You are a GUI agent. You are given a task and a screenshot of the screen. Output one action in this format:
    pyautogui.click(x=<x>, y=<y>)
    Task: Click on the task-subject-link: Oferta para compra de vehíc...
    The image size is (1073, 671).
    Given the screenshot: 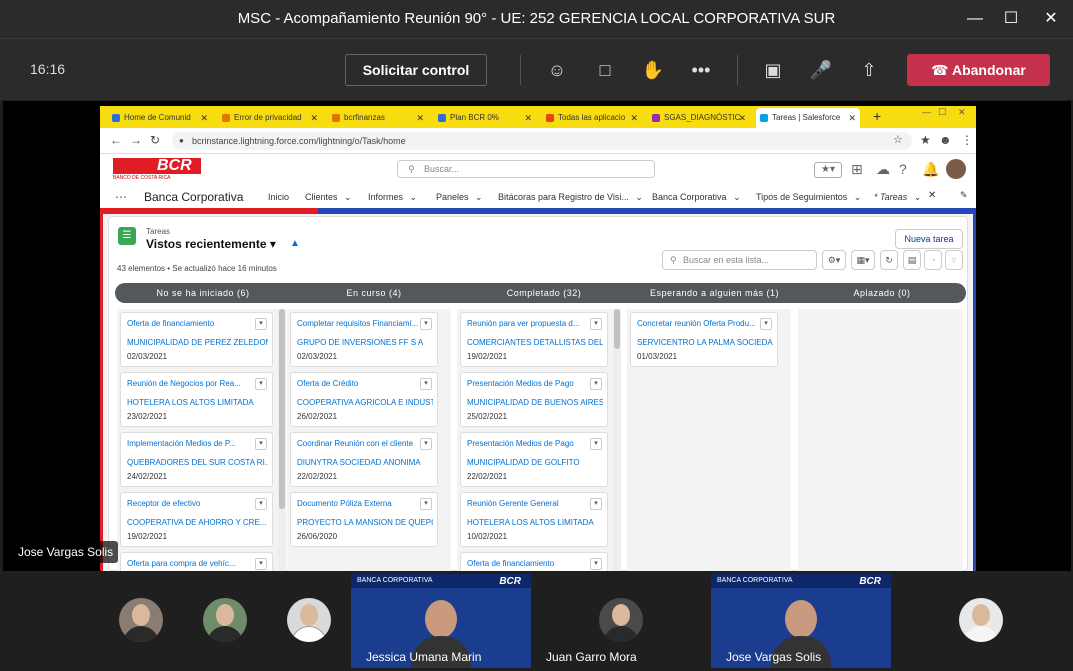 What is the action you would take?
    pyautogui.click(x=191, y=563)
    